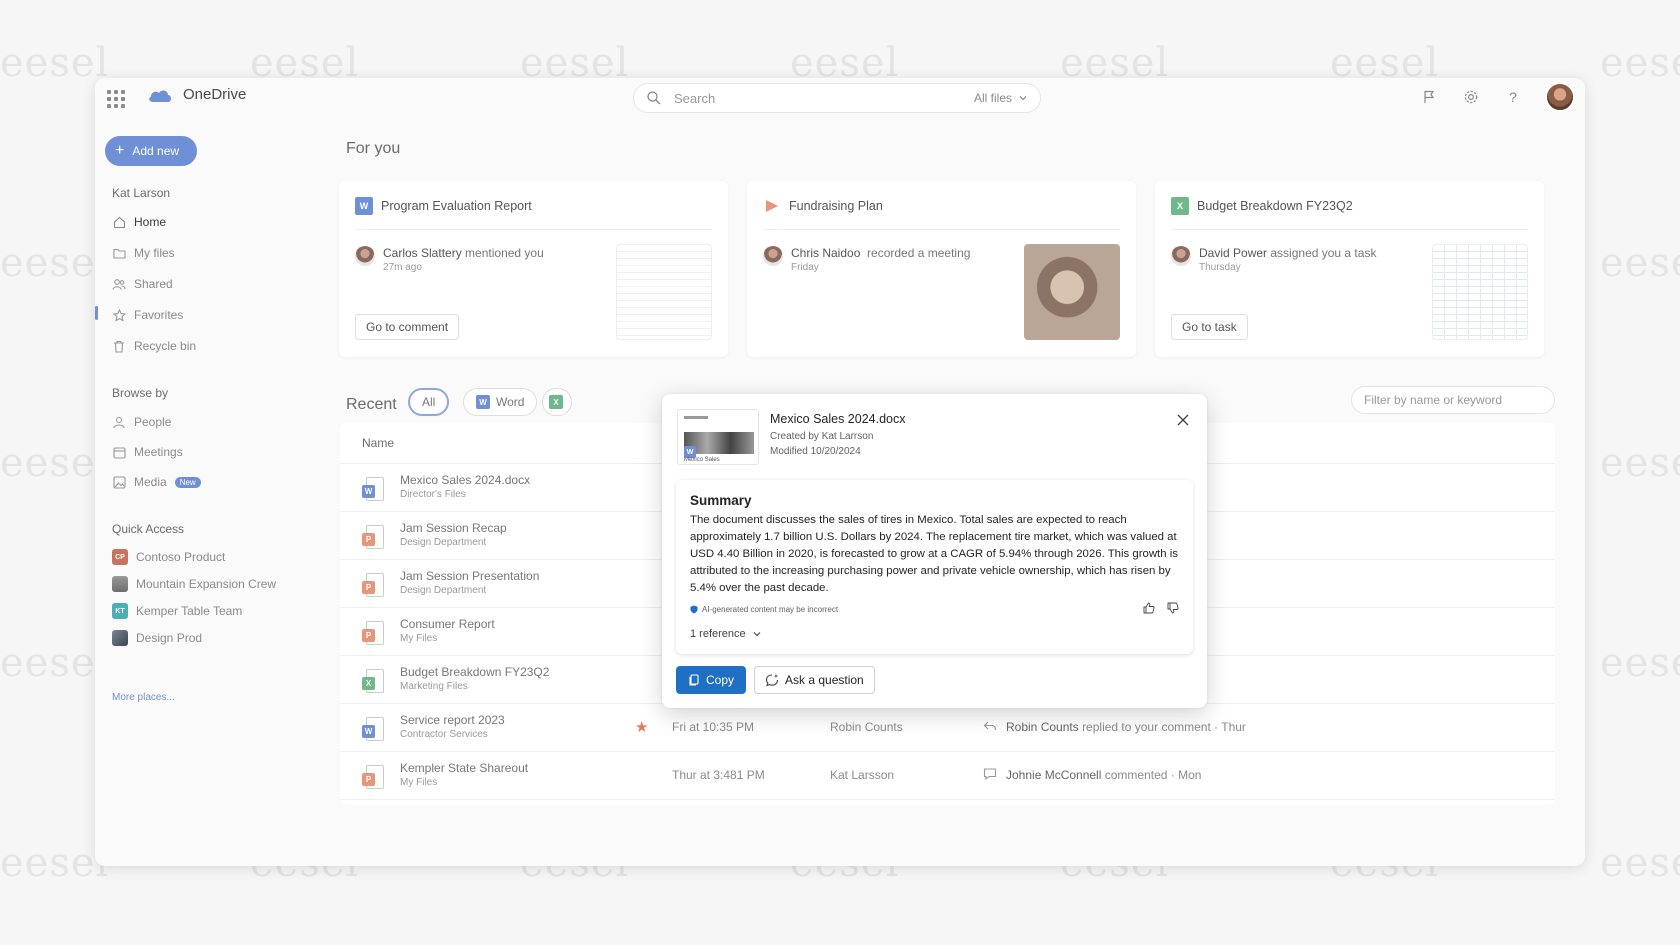  What do you see at coordinates (119, 482) in the screenshot?
I see `image-icon` at bounding box center [119, 482].